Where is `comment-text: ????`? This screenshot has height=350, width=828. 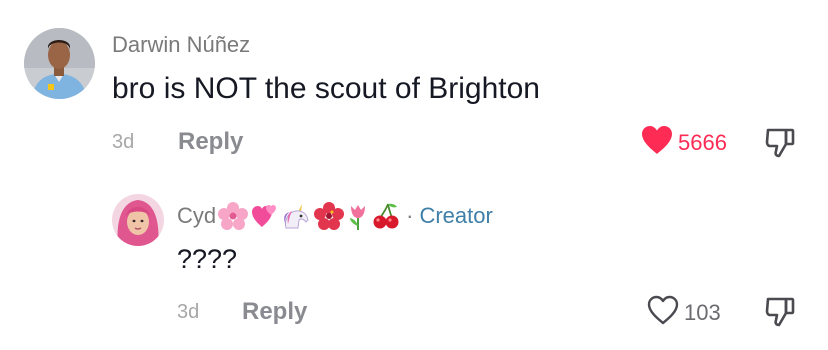 comment-text: ???? is located at coordinates (207, 259).